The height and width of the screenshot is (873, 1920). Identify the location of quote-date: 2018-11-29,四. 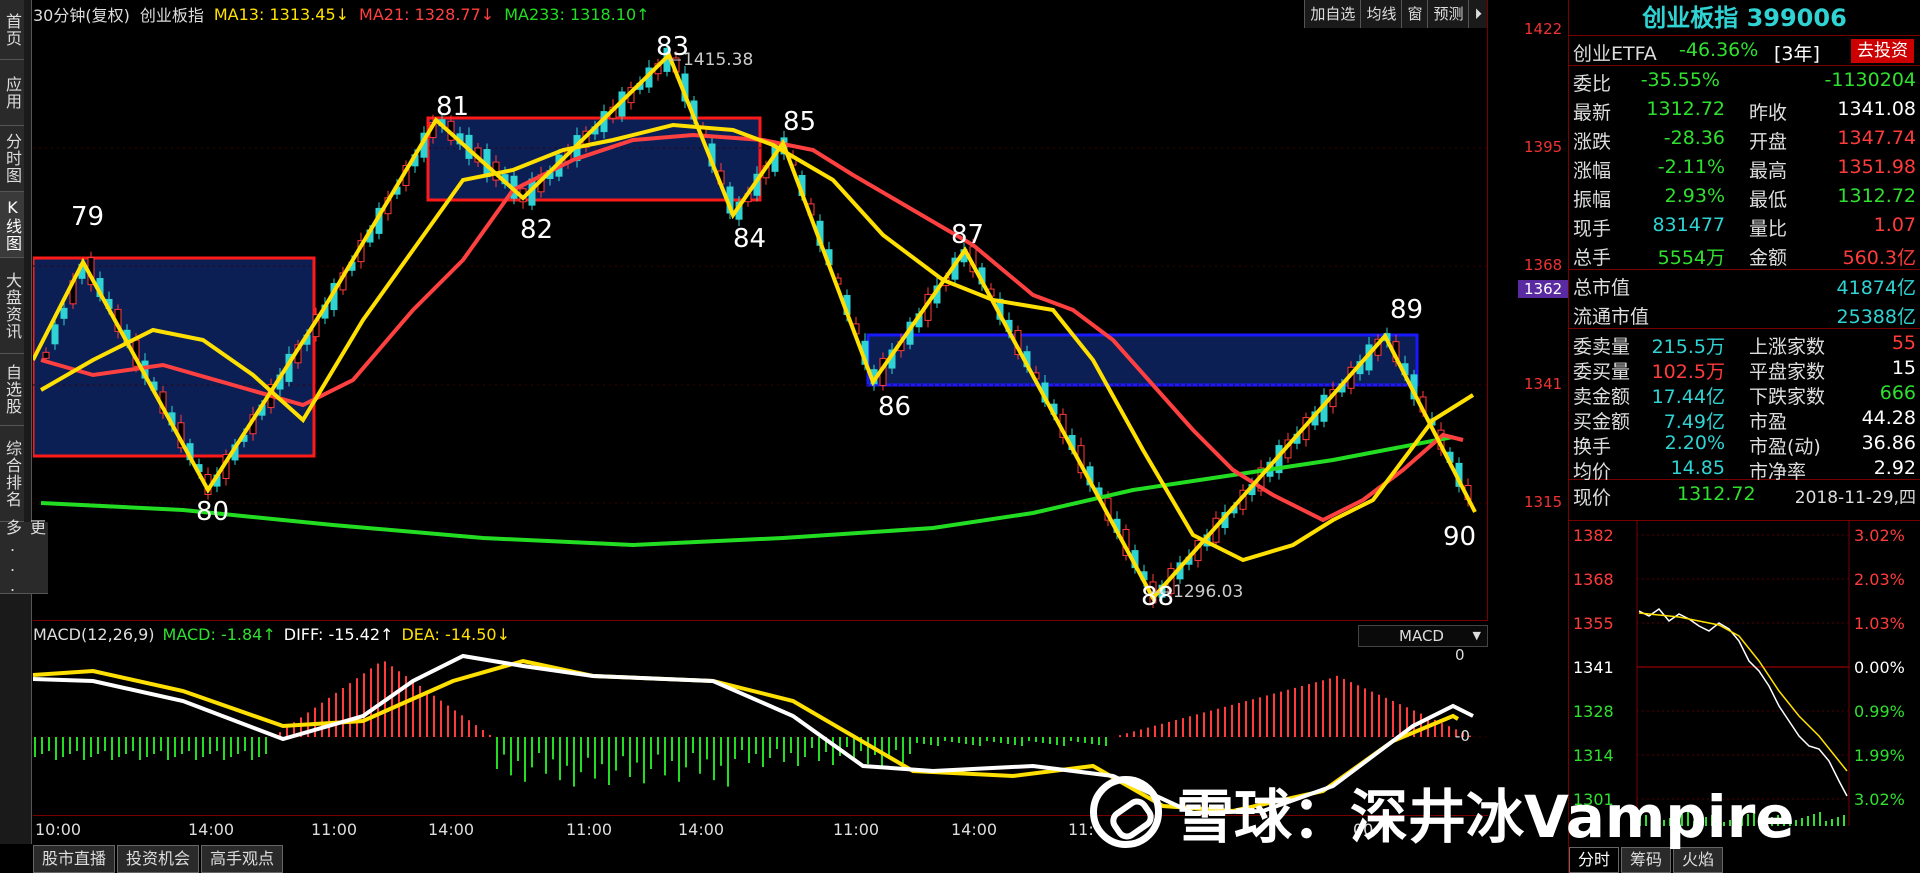
(1855, 498).